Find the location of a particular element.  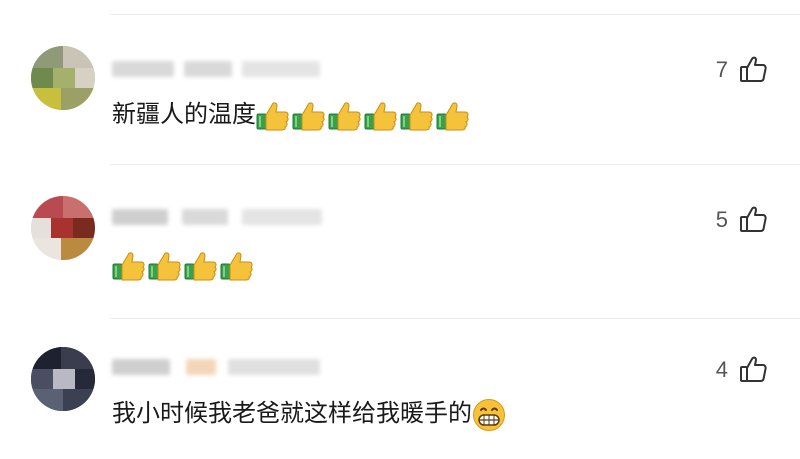

grinning-face-emoji-icon is located at coordinates (489, 414).